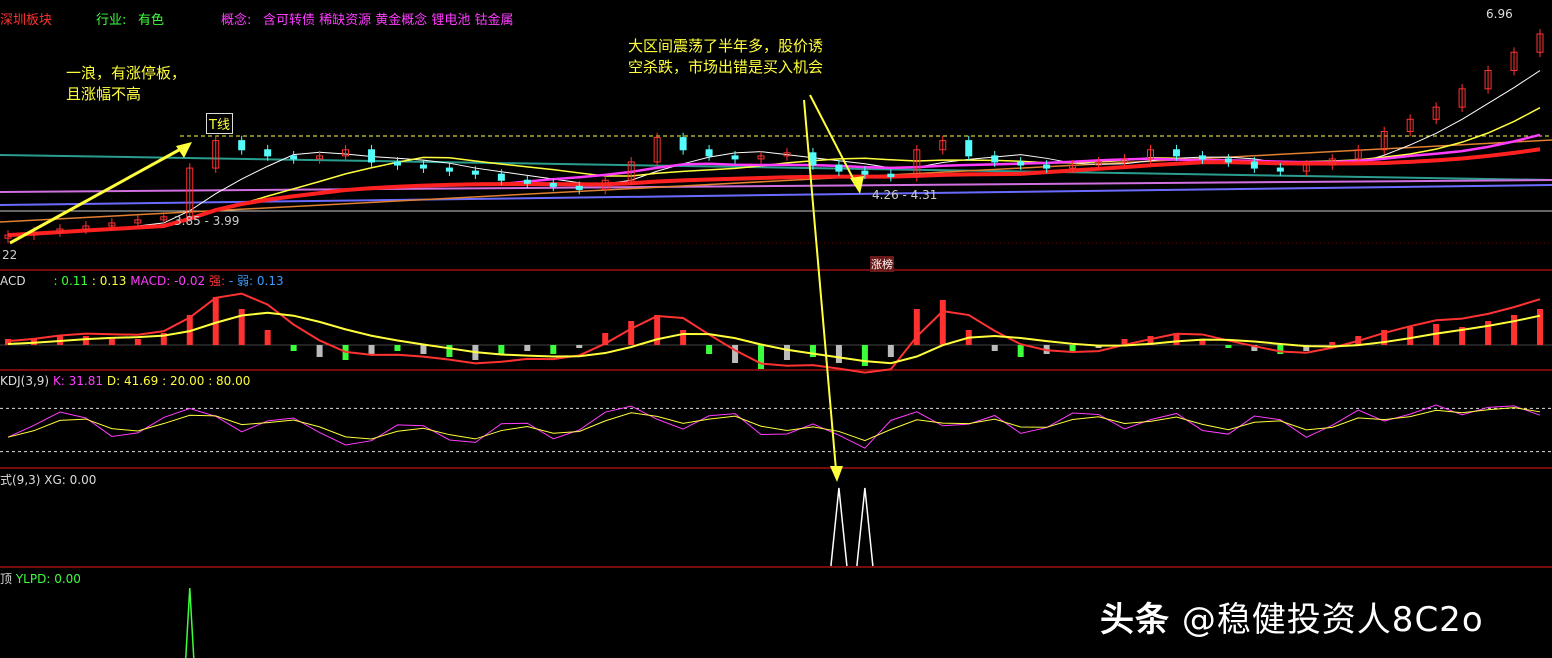  What do you see at coordinates (111, 20) in the screenshot?
I see `industry-label: 行业:` at bounding box center [111, 20].